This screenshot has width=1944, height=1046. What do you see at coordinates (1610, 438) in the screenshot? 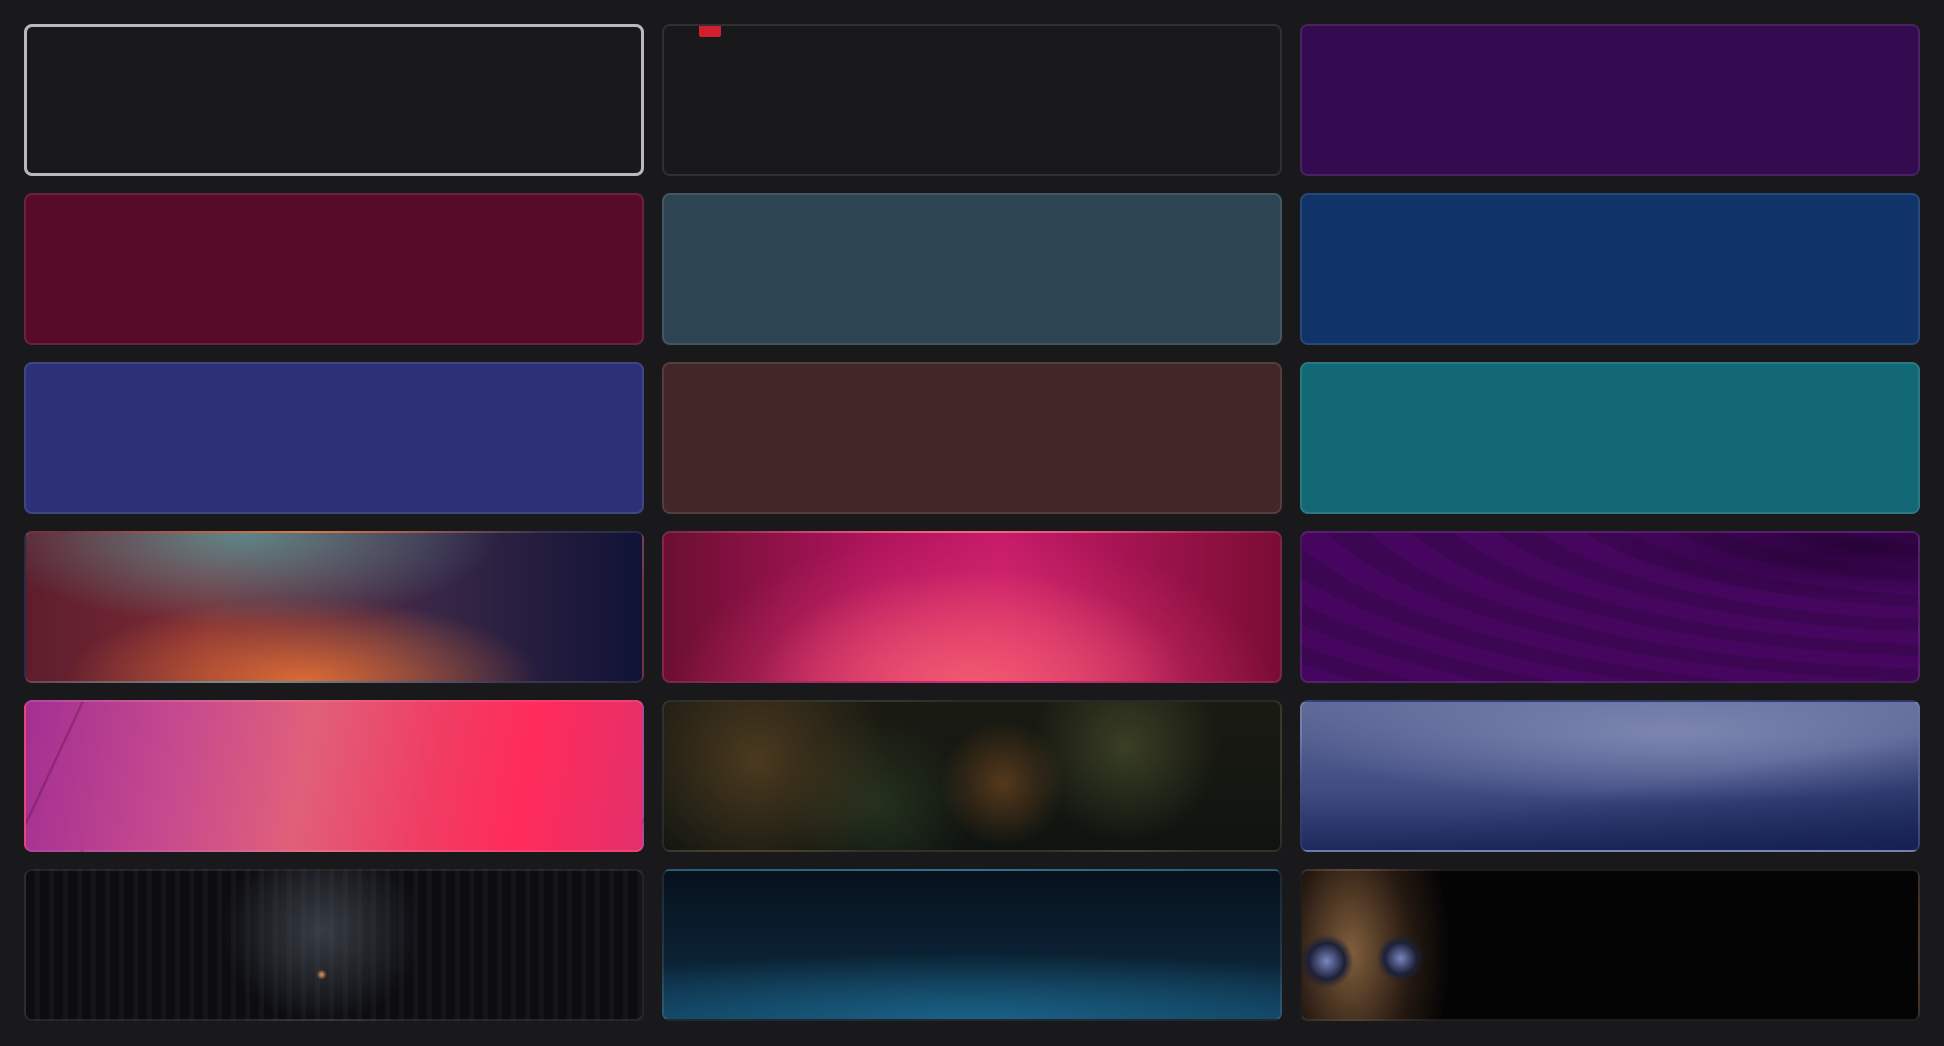
I see `wallpaper-teal` at bounding box center [1610, 438].